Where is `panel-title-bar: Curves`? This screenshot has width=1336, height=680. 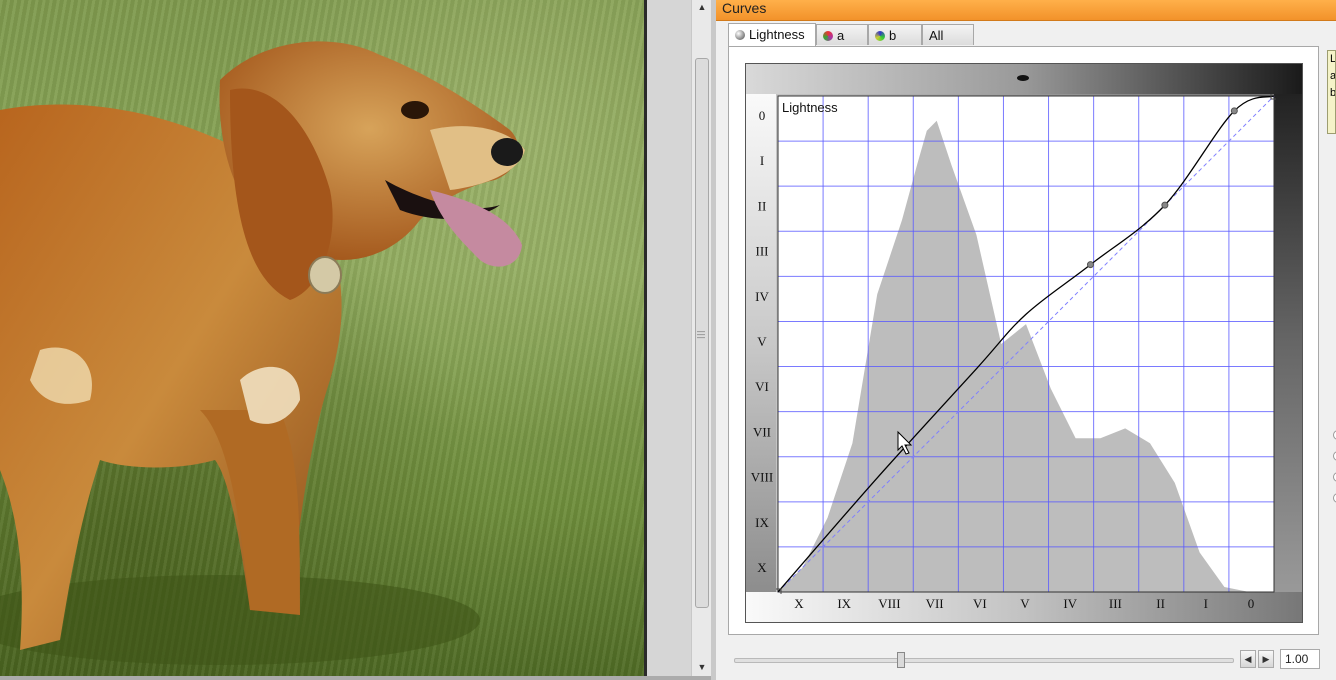
panel-title-bar: Curves is located at coordinates (1026, 10).